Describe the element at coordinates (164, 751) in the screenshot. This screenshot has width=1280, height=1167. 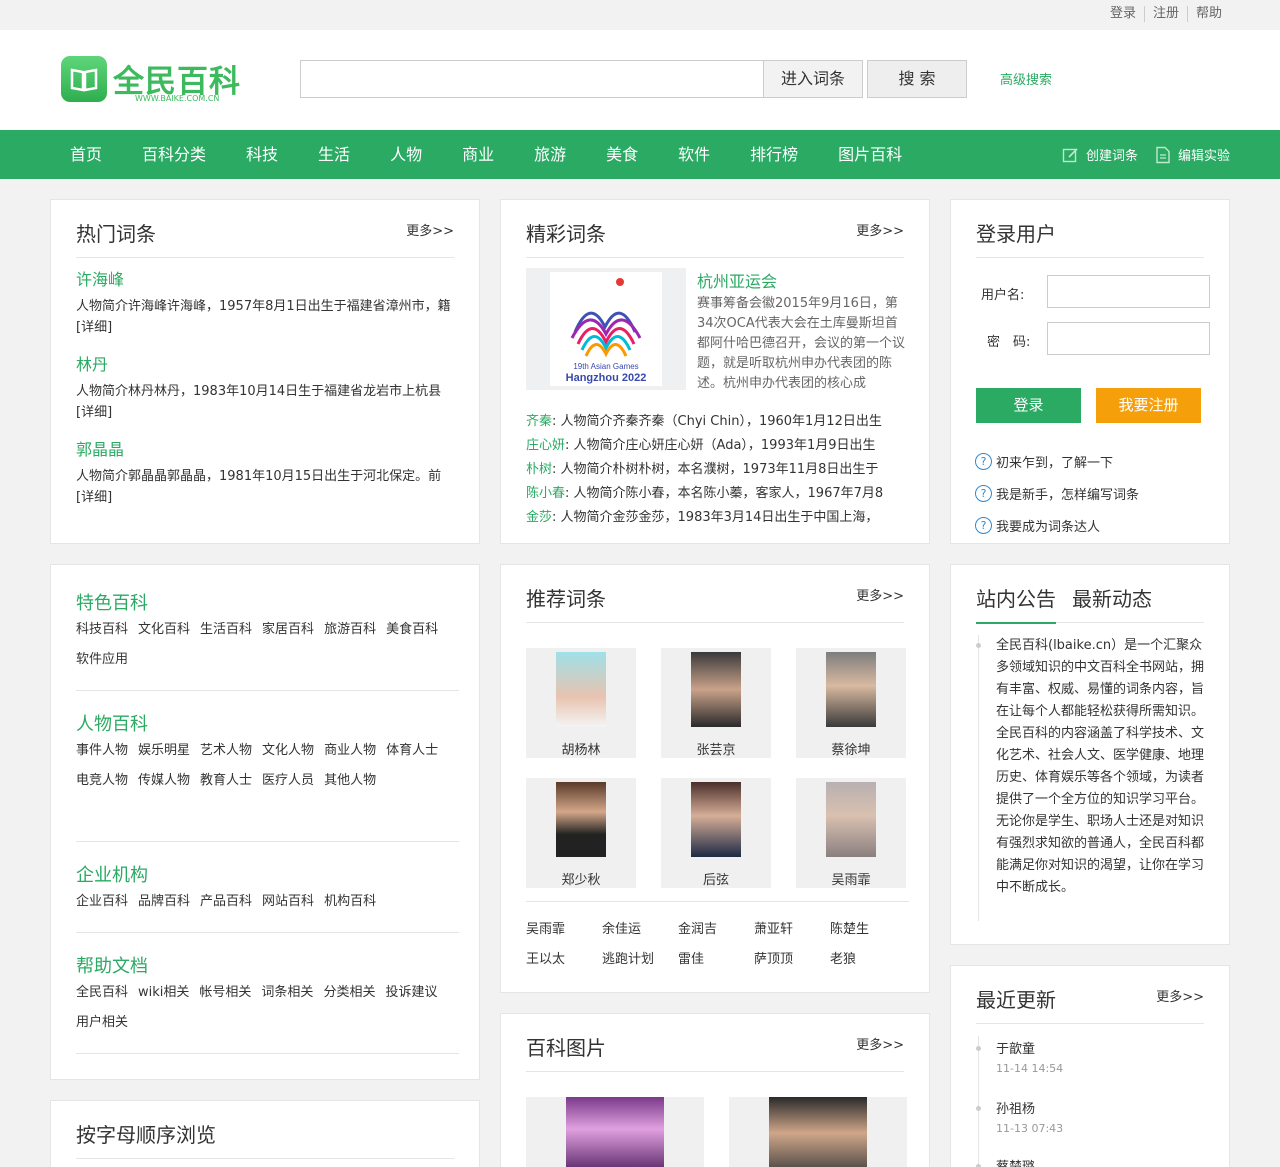
I see `category-link: 娱乐明星` at that location.